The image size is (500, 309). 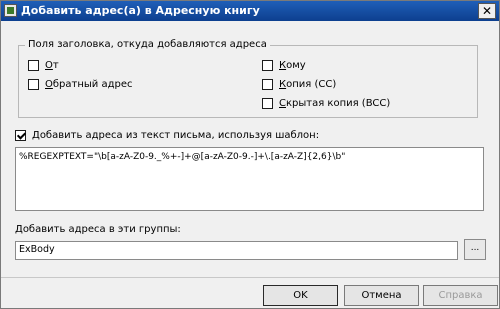 I want to click on cancel-button: Отмена, so click(x=381, y=295).